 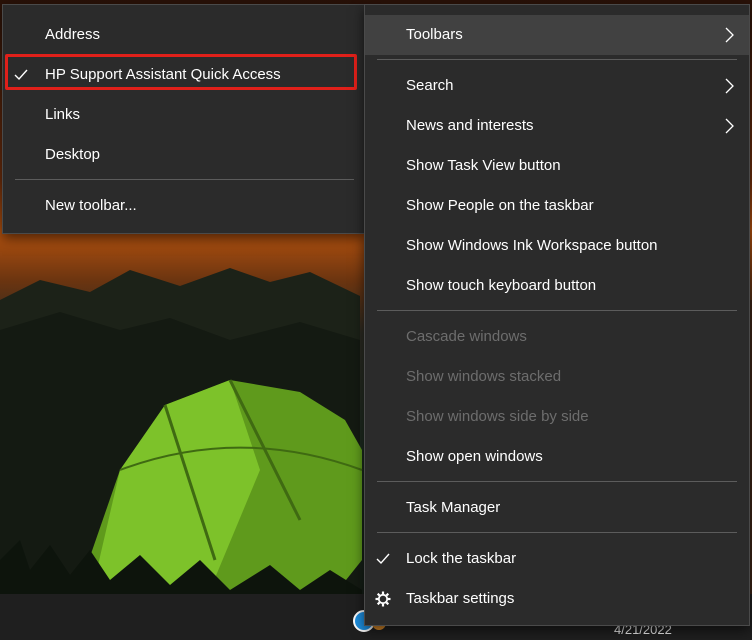 What do you see at coordinates (557, 35) in the screenshot?
I see `menu-item-toolbars: Toolbars` at bounding box center [557, 35].